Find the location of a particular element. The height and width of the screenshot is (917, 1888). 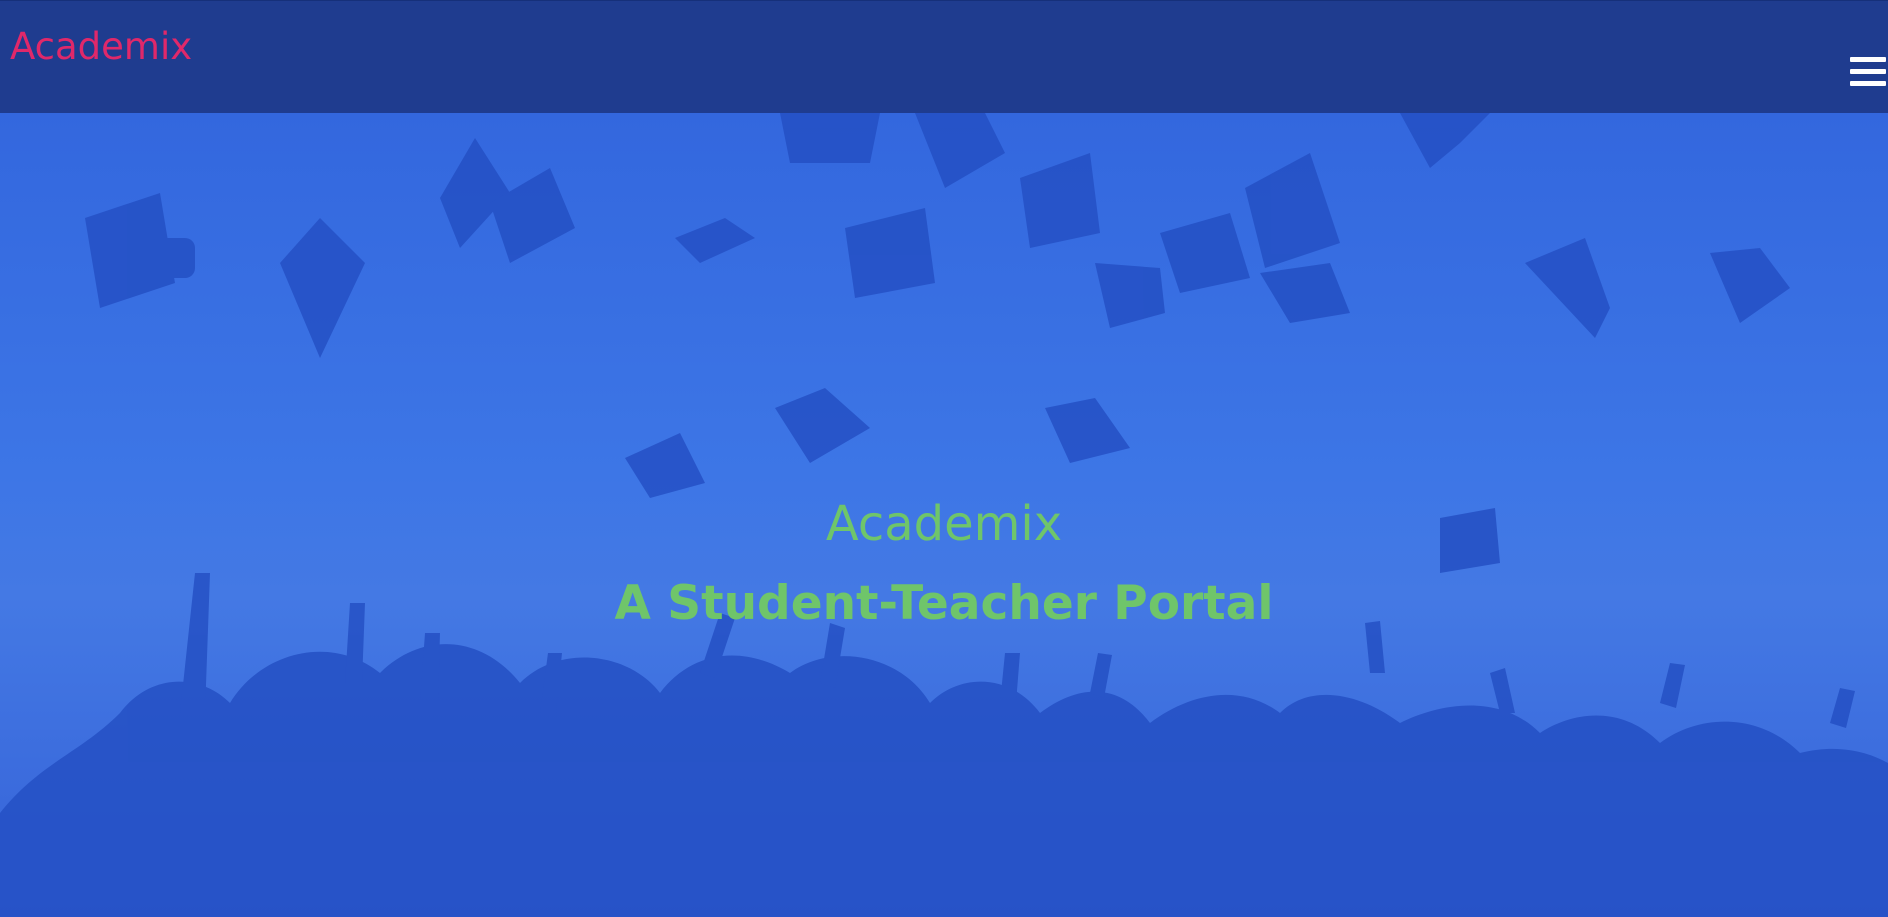

hero-title: Academix is located at coordinates (944, 524).